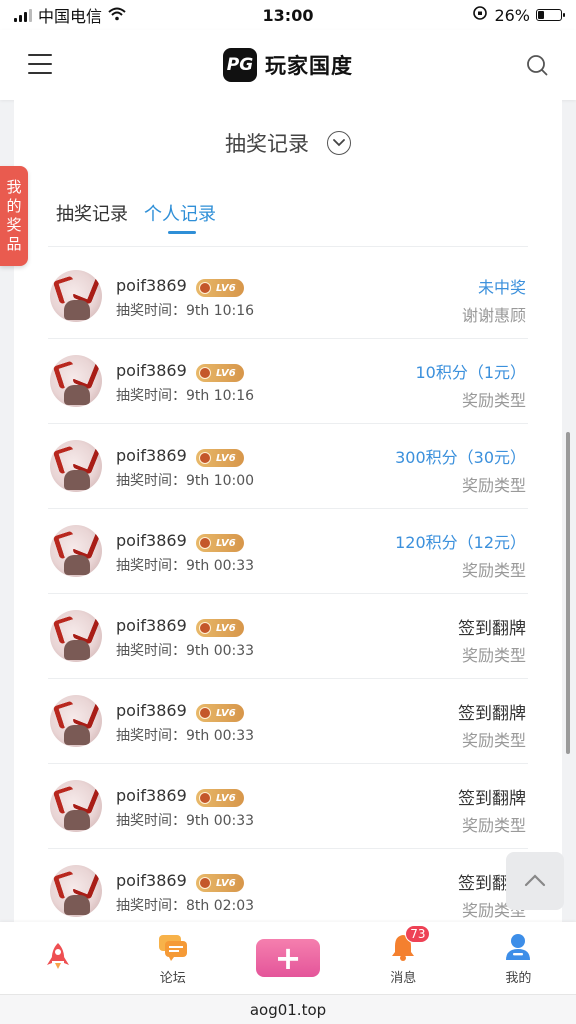  I want to click on status-left: 中国电信, so click(114, 15).